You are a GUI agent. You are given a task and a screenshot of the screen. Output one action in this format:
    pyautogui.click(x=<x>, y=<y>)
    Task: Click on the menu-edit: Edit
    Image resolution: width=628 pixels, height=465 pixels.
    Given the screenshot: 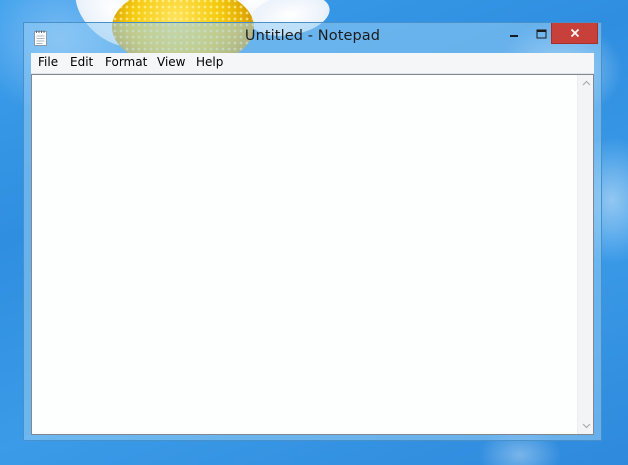 What is the action you would take?
    pyautogui.click(x=81, y=62)
    